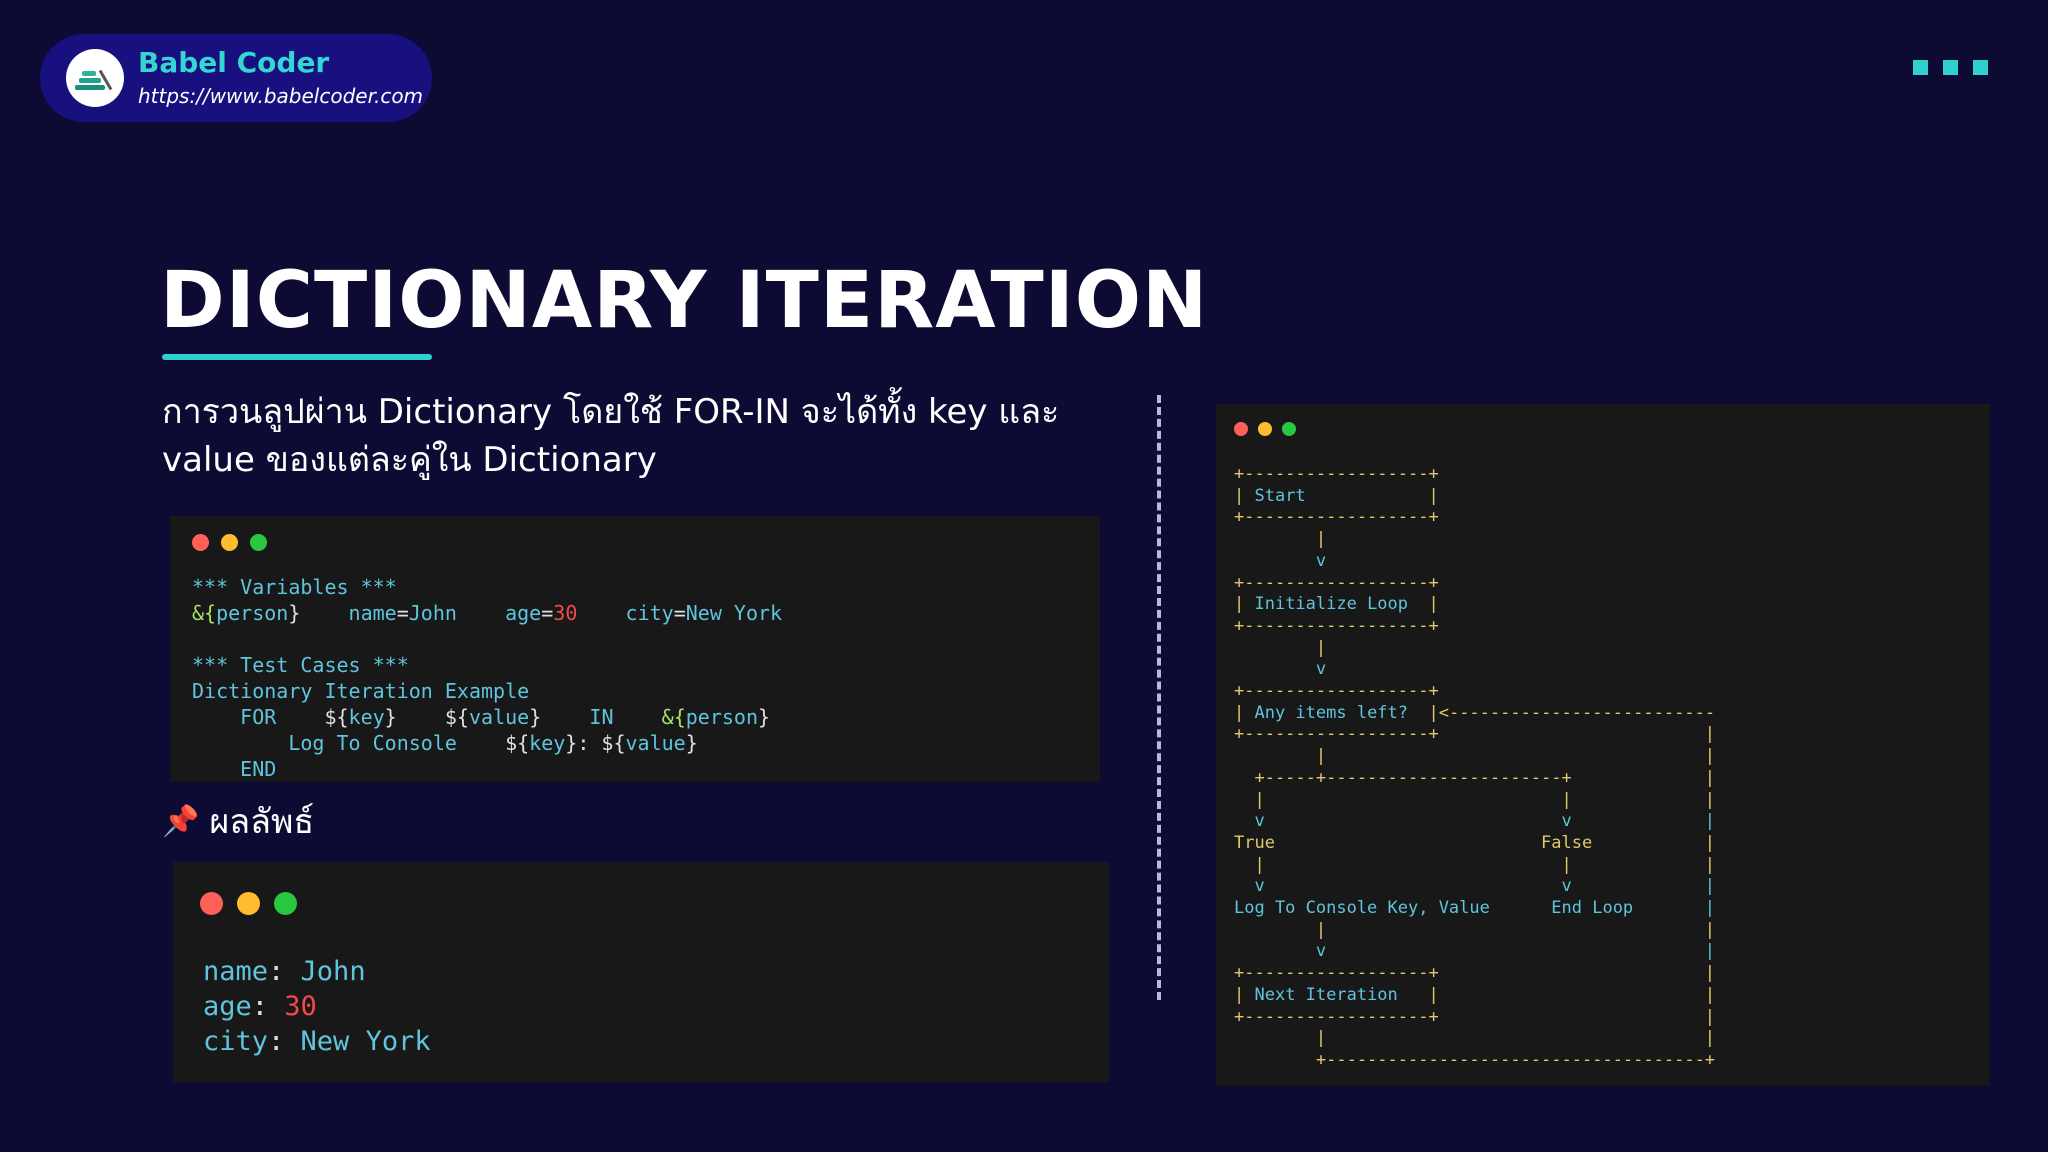 The width and height of the screenshot is (2048, 1152). What do you see at coordinates (284, 1041) in the screenshot?
I see `code-token: :` at bounding box center [284, 1041].